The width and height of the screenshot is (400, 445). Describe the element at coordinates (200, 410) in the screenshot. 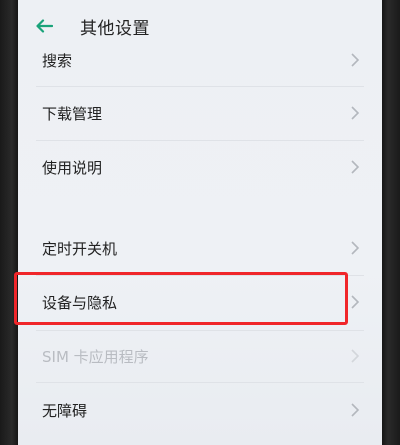

I see `setting-accessibility: 无障碍` at that location.